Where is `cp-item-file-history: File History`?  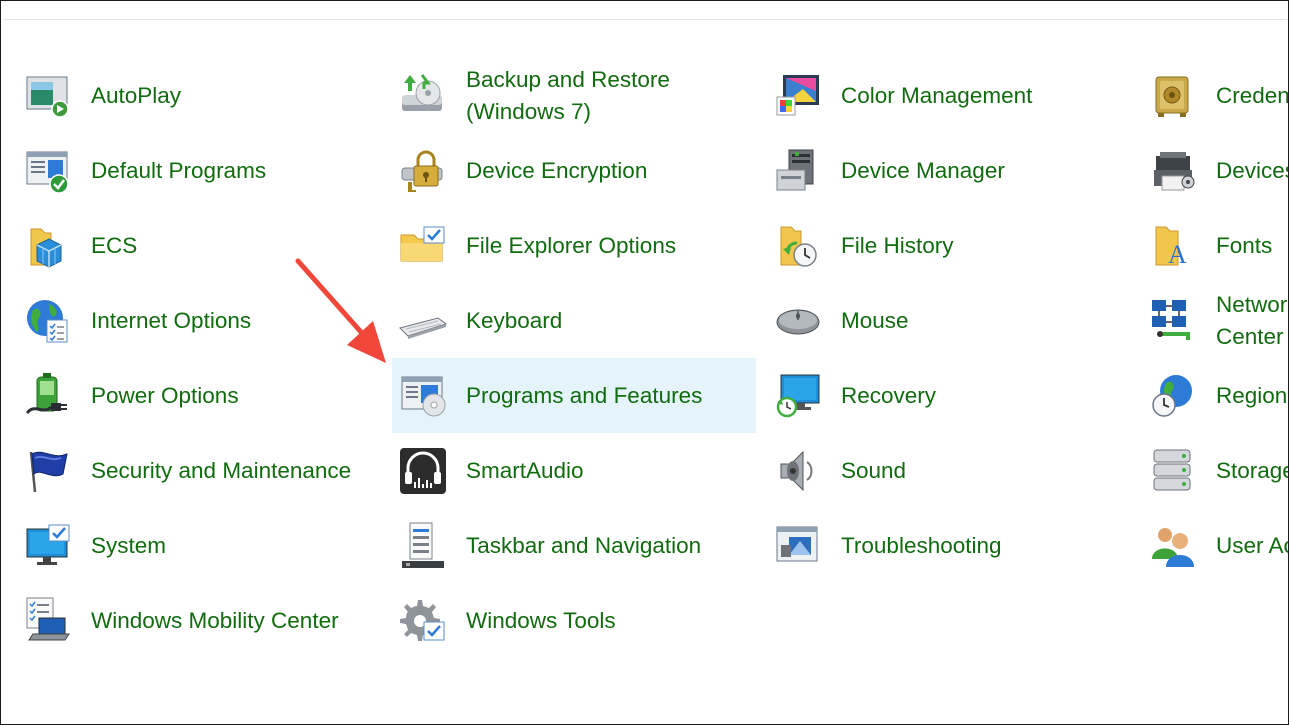 cp-item-file-history: File History is located at coordinates (954, 245).